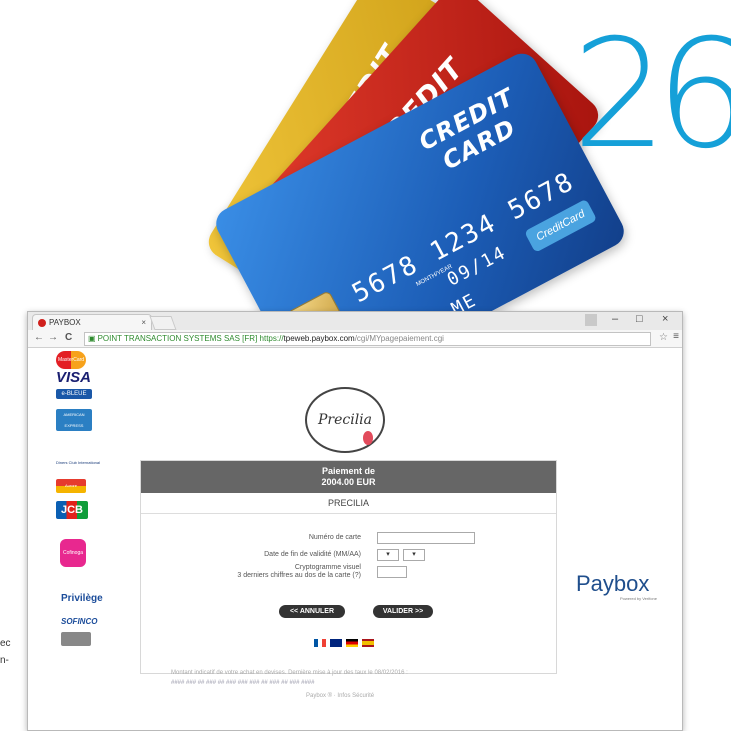 This screenshot has width=731, height=731. What do you see at coordinates (591, 320) in the screenshot?
I see `user-profile-icon` at bounding box center [591, 320].